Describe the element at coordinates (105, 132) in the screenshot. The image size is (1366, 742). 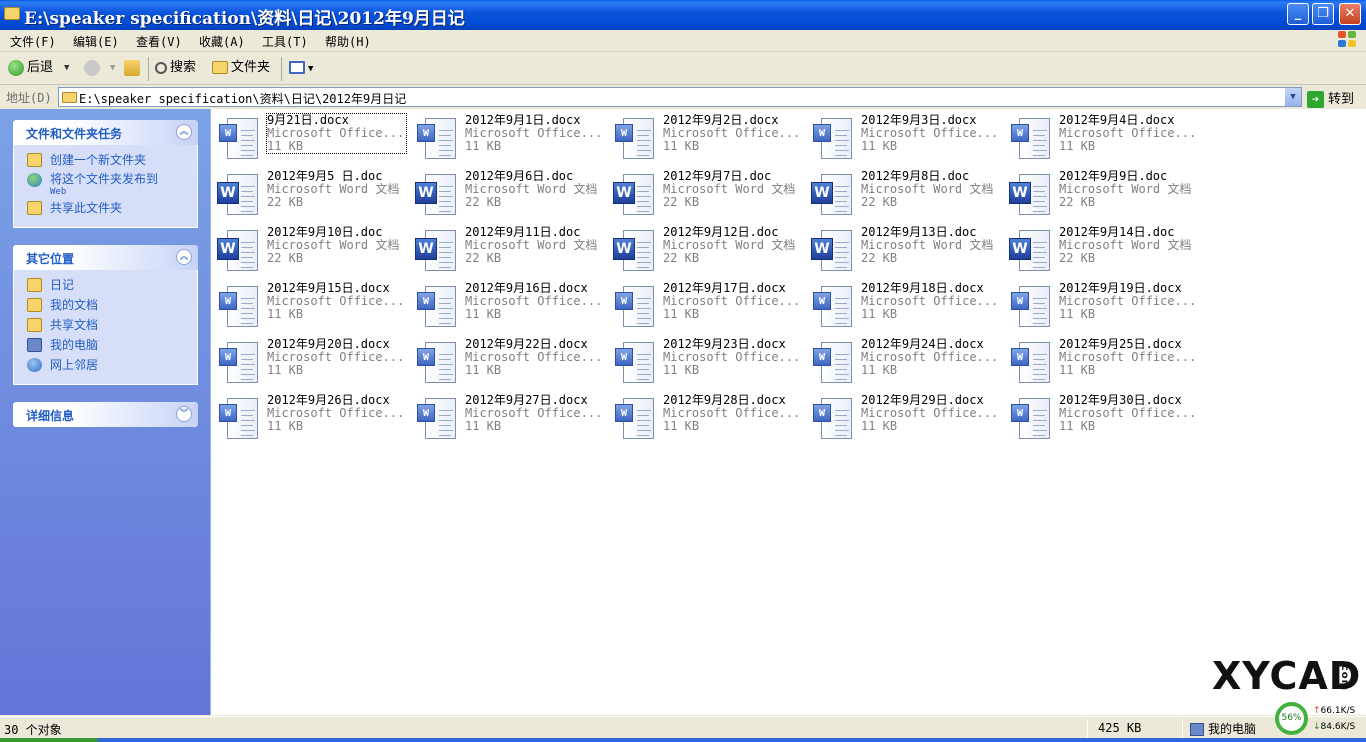
I see `file-tasks-header: 文件和文件夹任务 ︽` at that location.